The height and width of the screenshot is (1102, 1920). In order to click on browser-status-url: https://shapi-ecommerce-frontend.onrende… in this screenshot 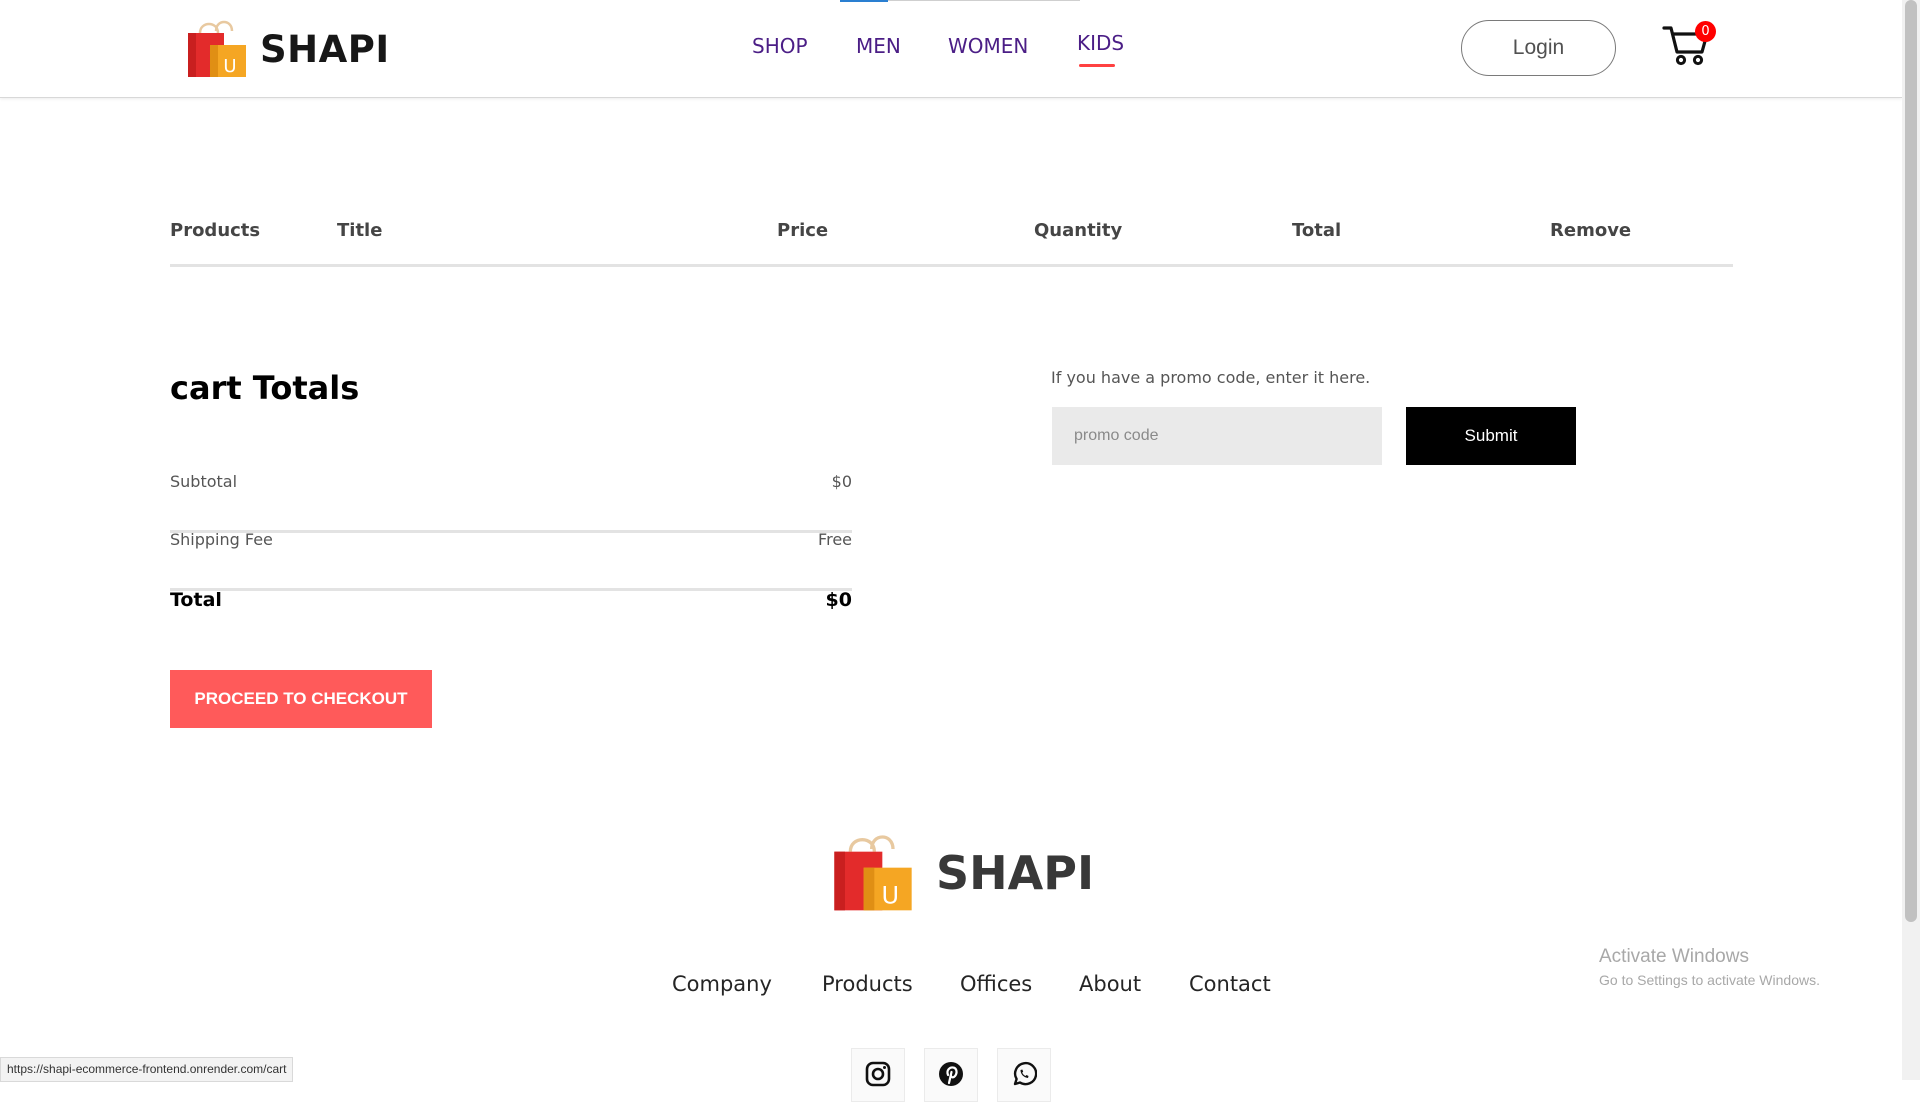, I will do `click(147, 1069)`.